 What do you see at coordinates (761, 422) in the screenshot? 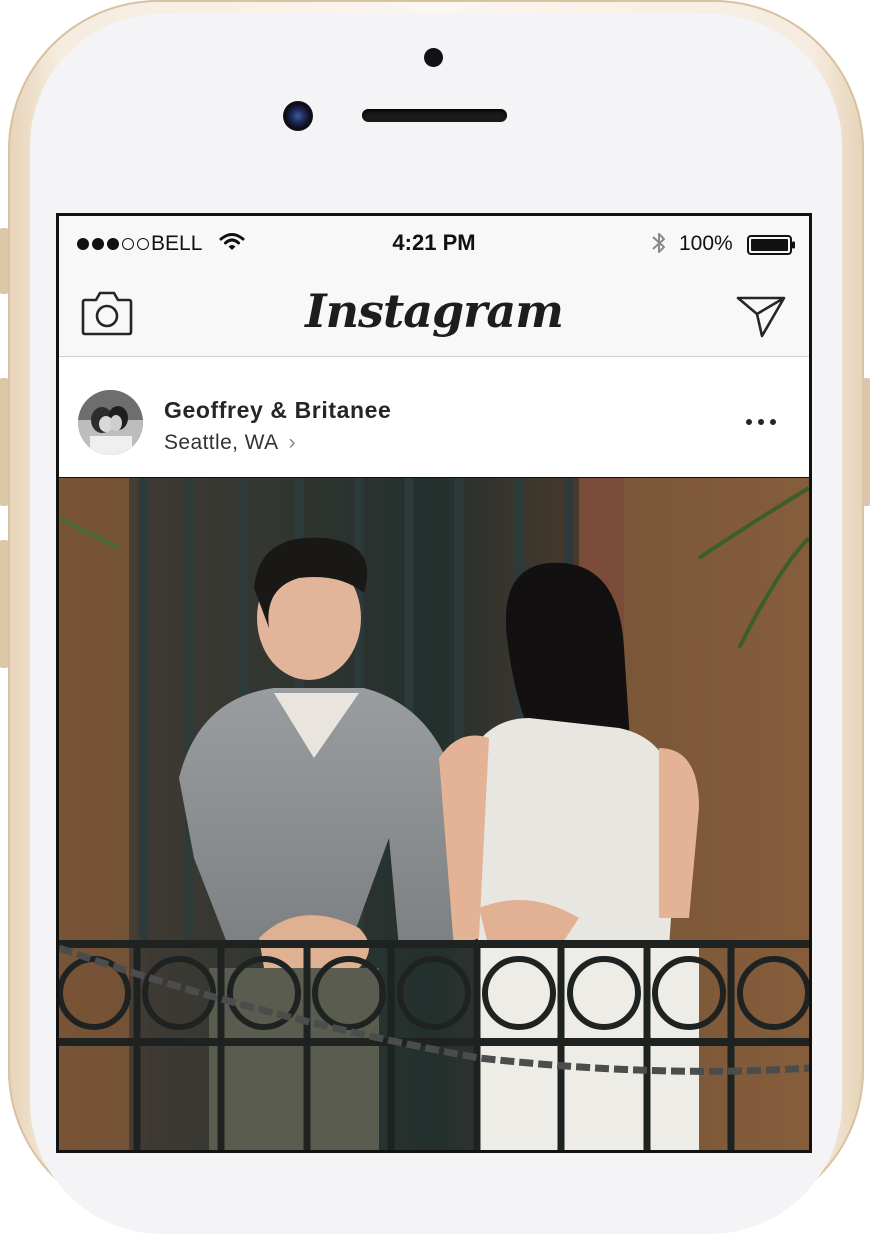
I see `more-options-icon` at bounding box center [761, 422].